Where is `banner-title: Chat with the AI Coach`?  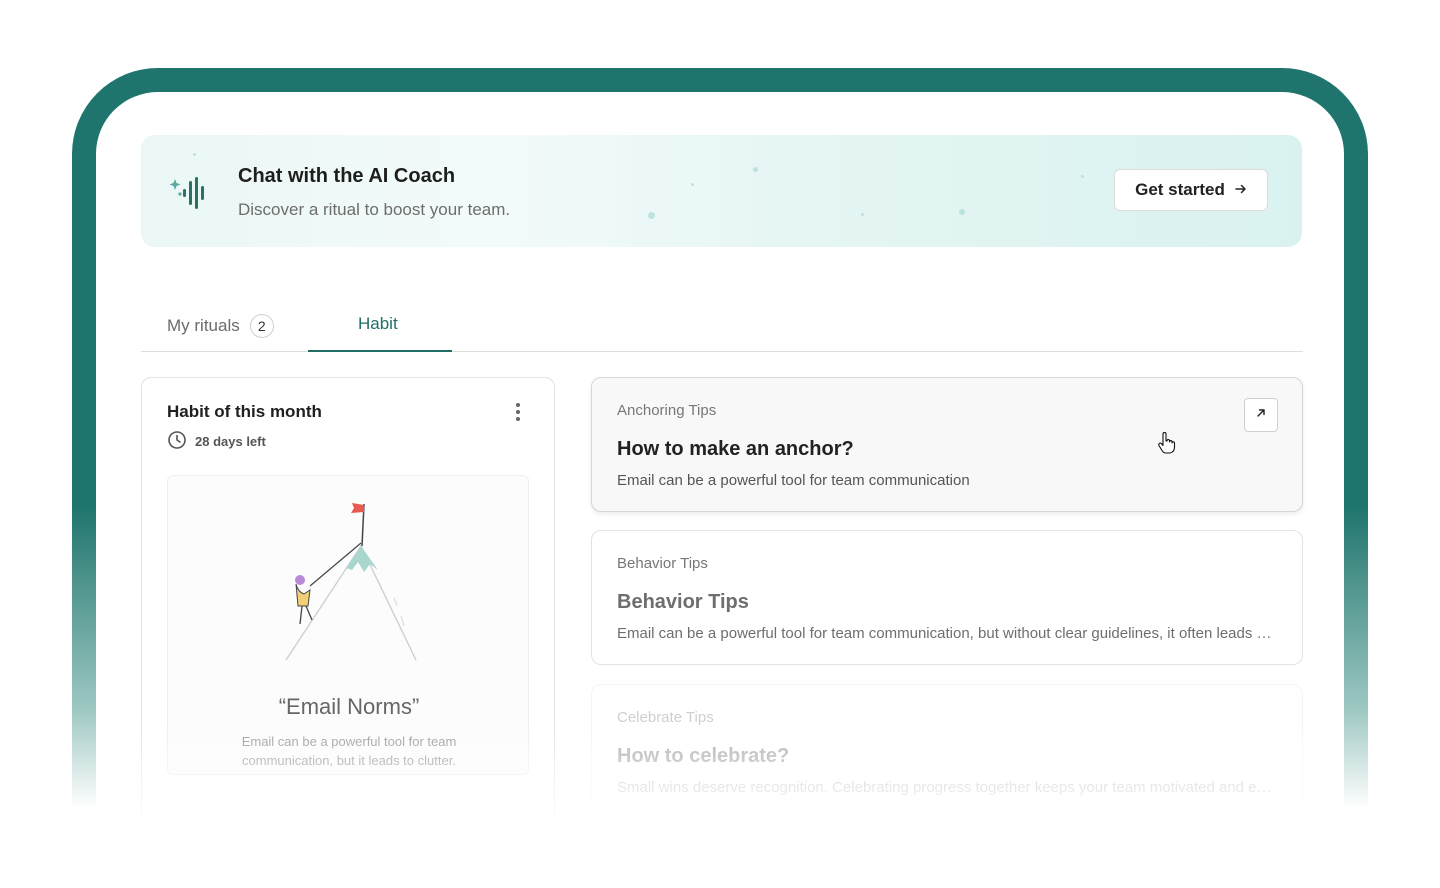
banner-title: Chat with the AI Coach is located at coordinates (347, 176).